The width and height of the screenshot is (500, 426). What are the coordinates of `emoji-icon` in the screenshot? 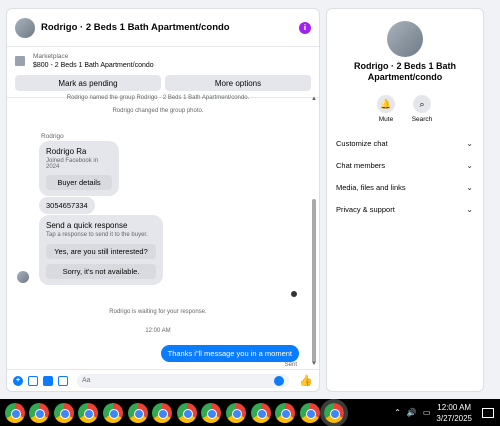 It's located at (279, 380).